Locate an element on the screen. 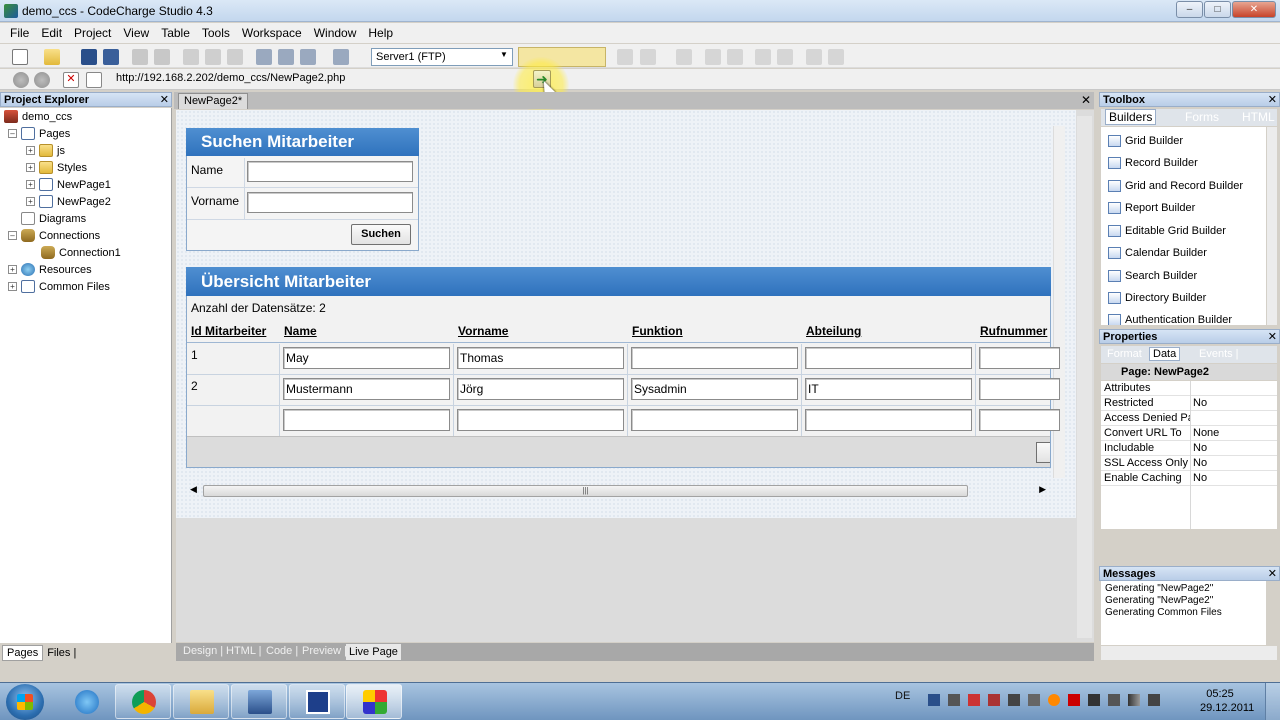  horizontal-scrollbar: ◀ ||| ▶ is located at coordinates (618, 491).